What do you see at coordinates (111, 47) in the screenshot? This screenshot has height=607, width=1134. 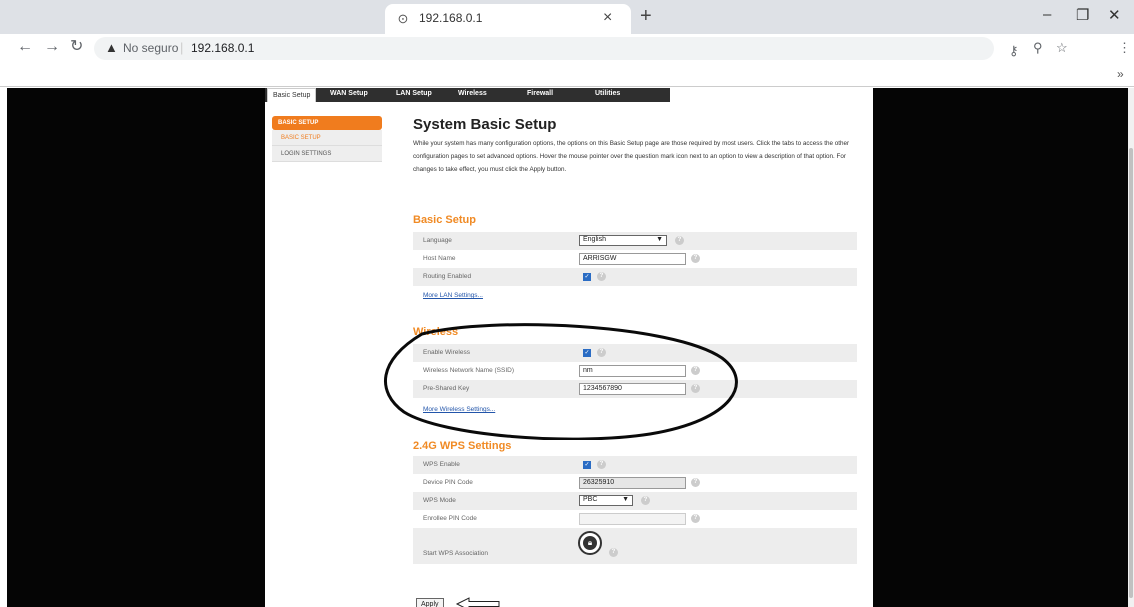 I see `warning-icon: ▲` at bounding box center [111, 47].